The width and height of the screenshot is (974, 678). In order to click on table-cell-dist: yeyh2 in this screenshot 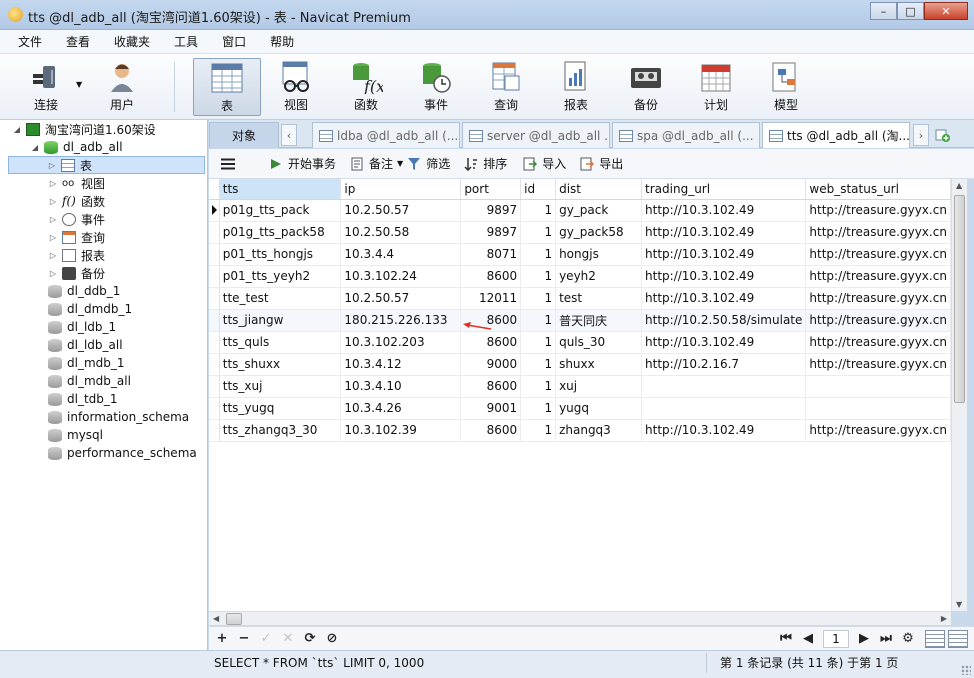, I will do `click(599, 276)`.